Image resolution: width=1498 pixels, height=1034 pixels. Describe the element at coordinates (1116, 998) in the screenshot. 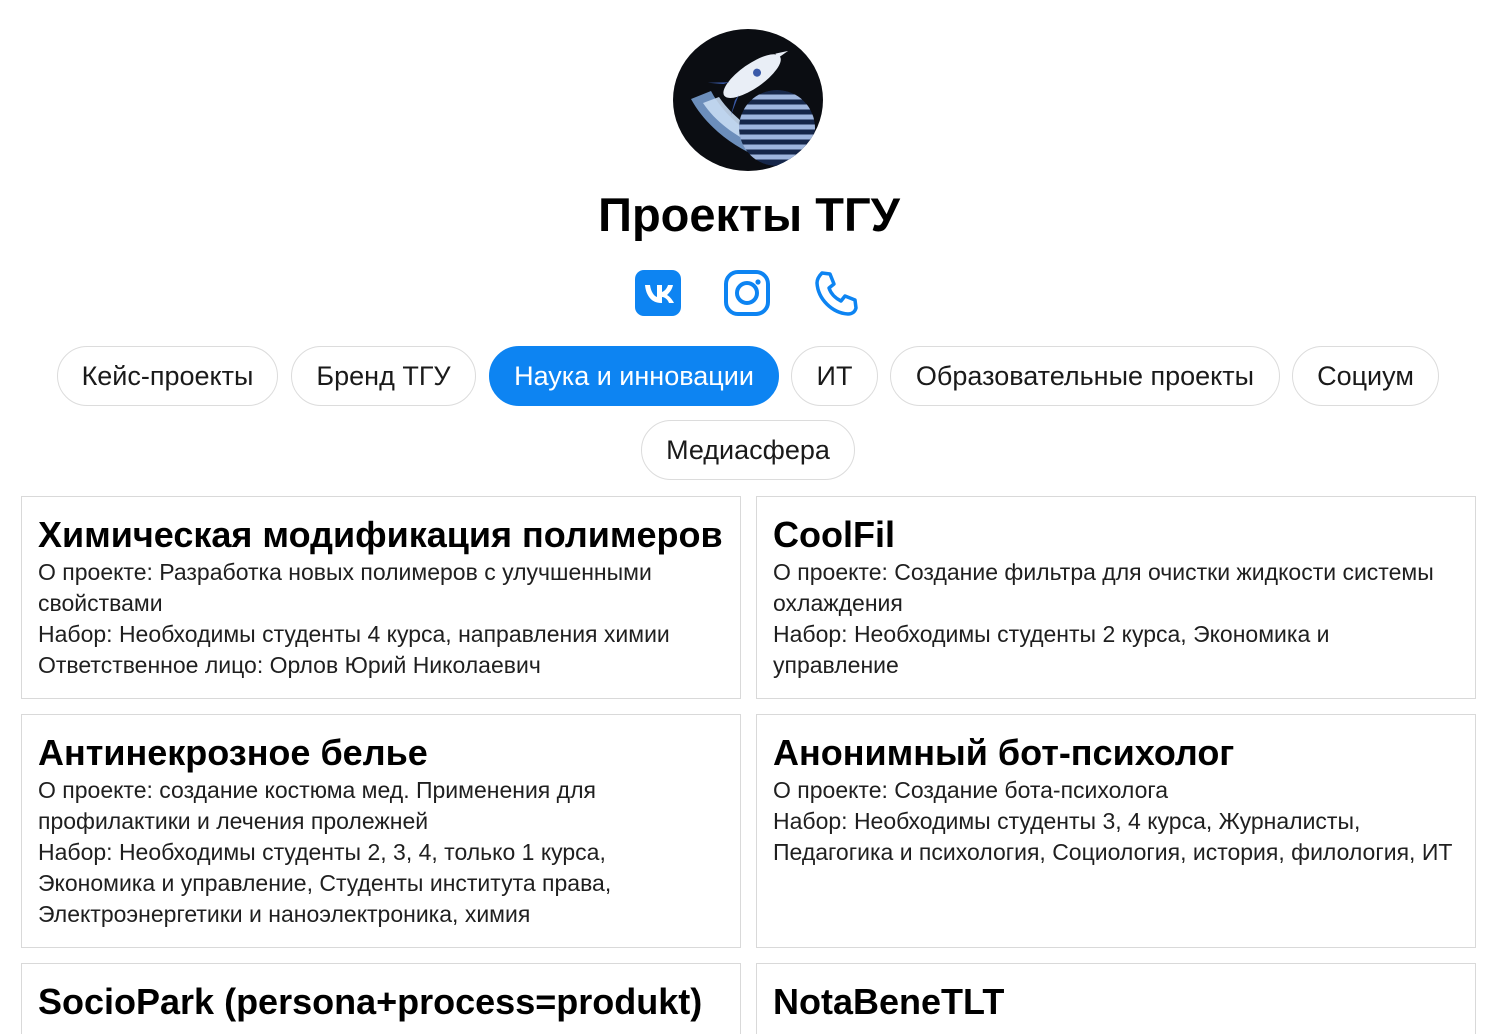

I see `project-card: NotaBeneTLT` at that location.